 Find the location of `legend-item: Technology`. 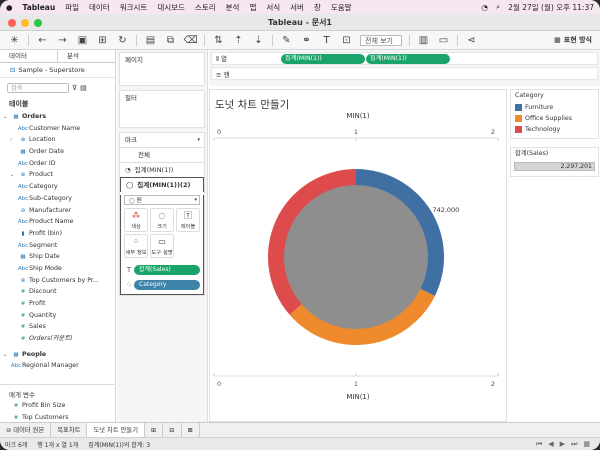

legend-item: Technology is located at coordinates (554, 129).